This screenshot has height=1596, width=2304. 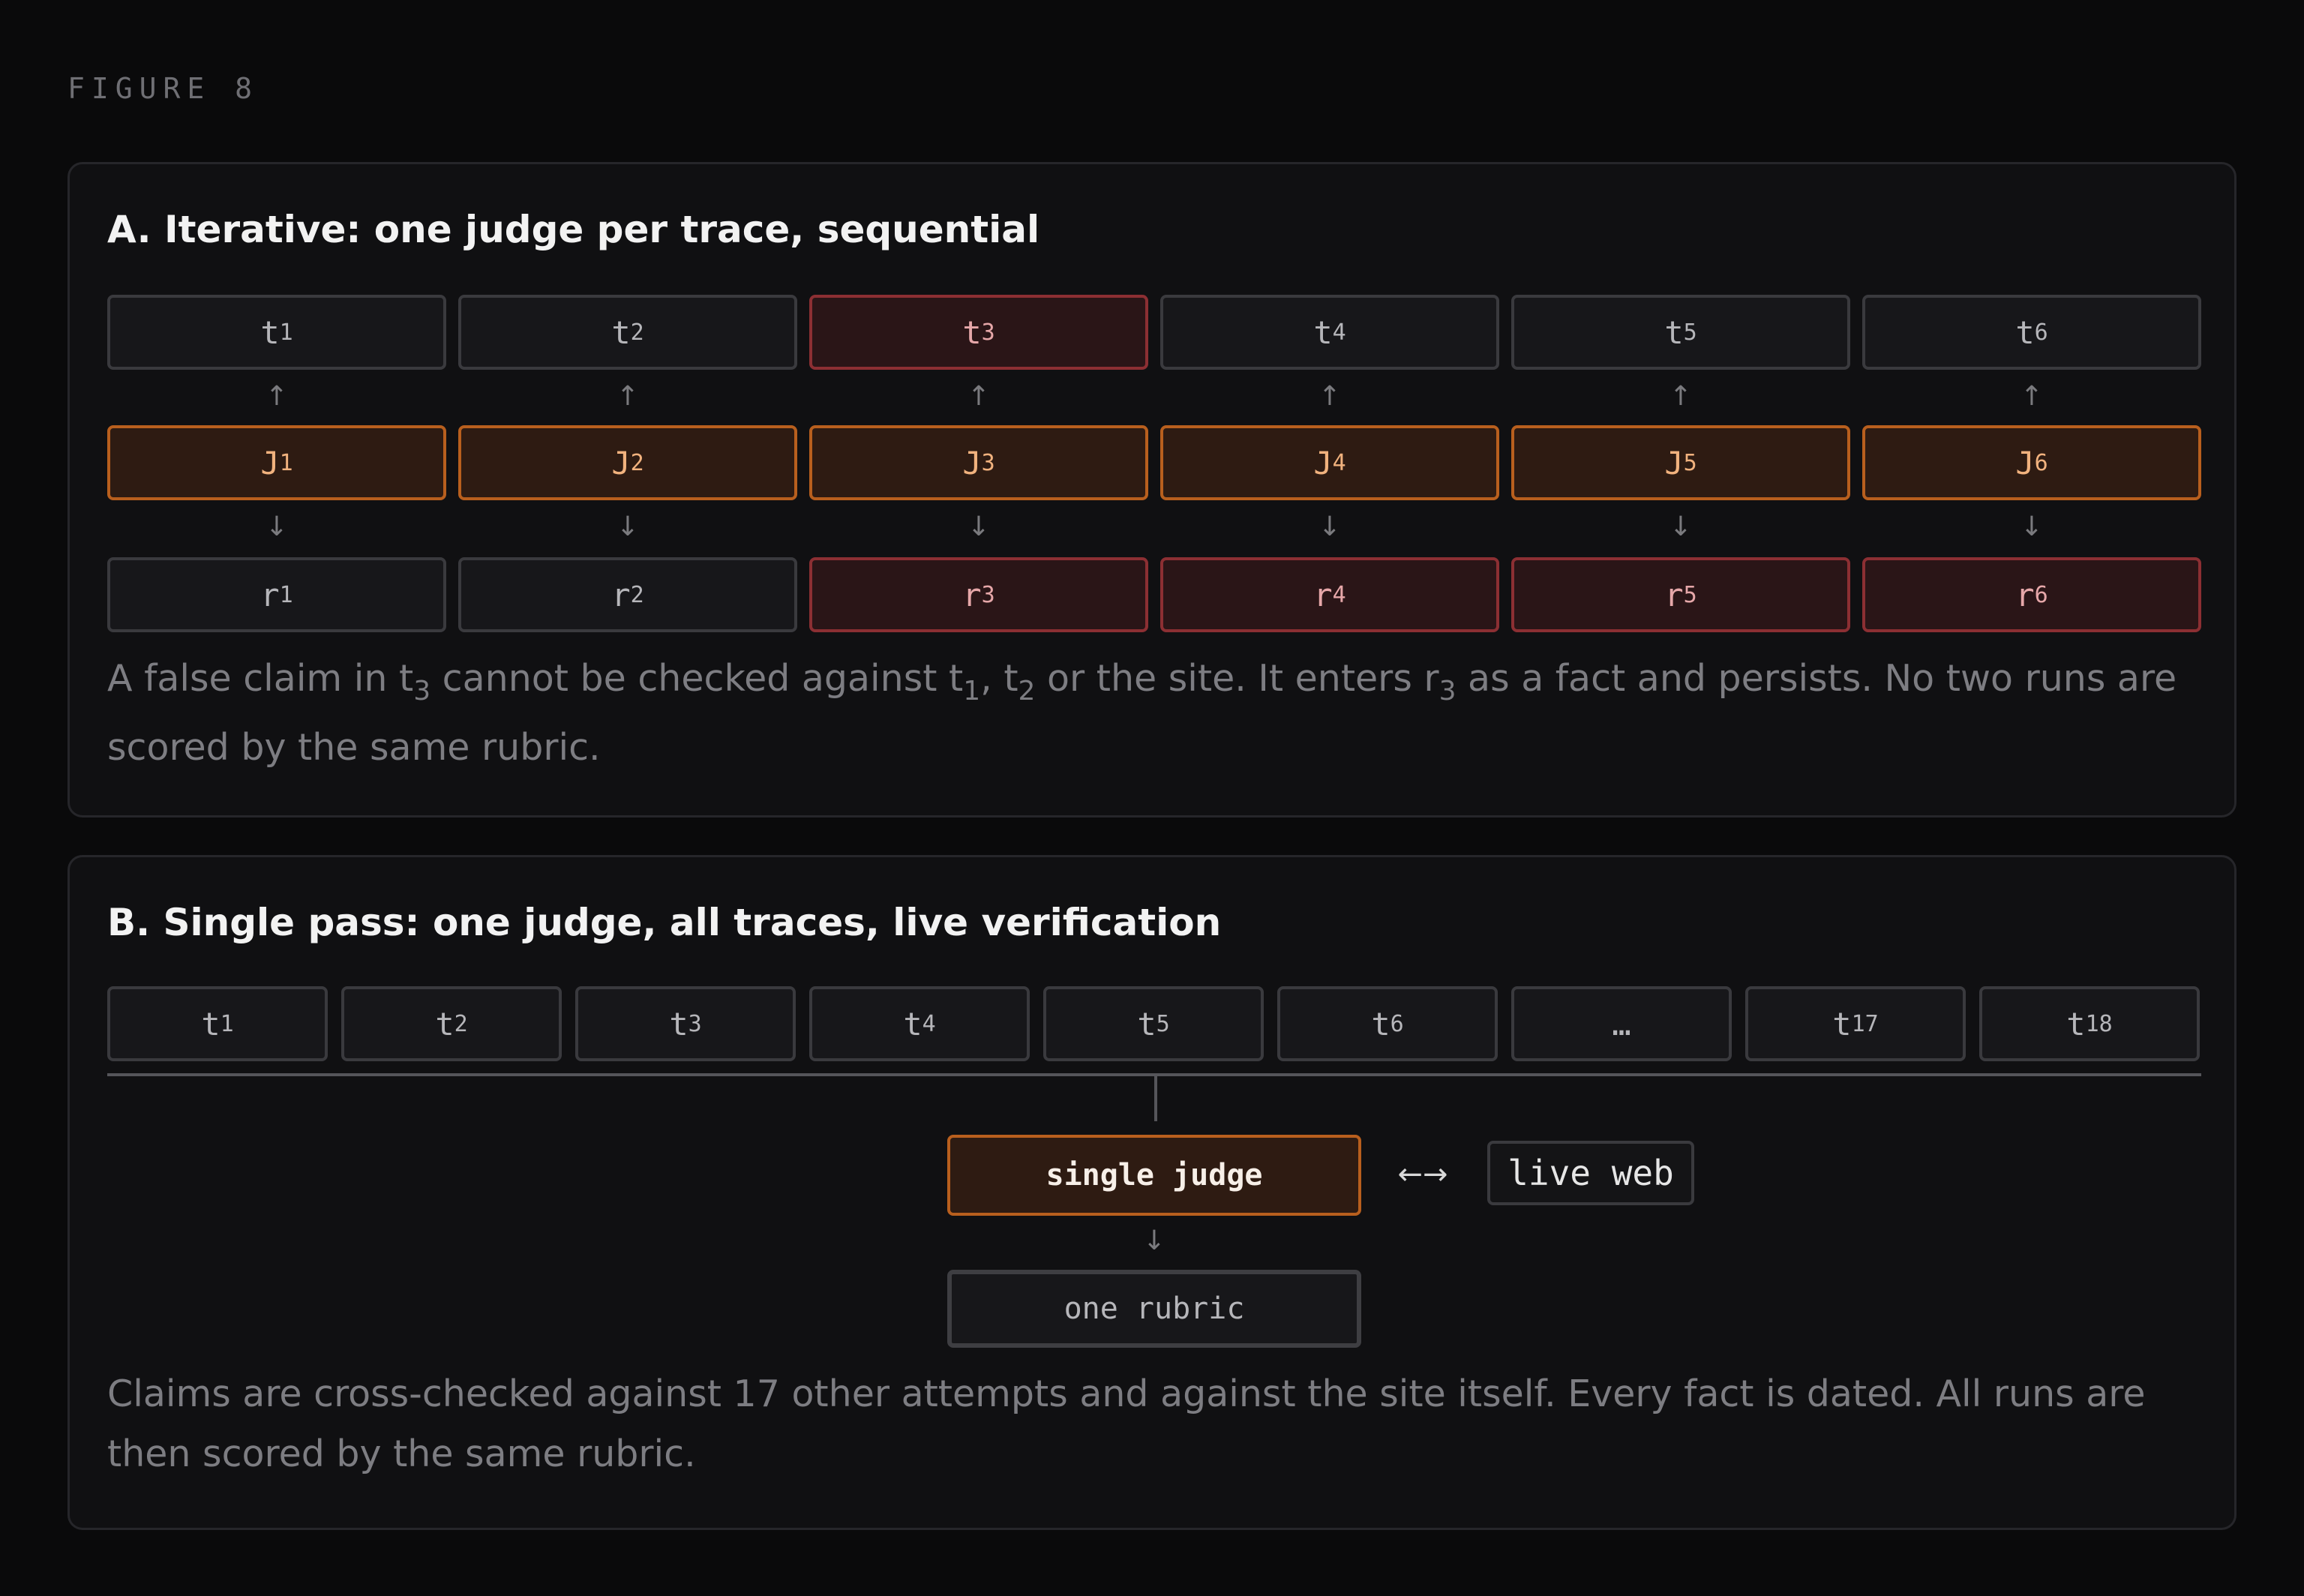 I want to click on rubric-box: r3, so click(x=978, y=594).